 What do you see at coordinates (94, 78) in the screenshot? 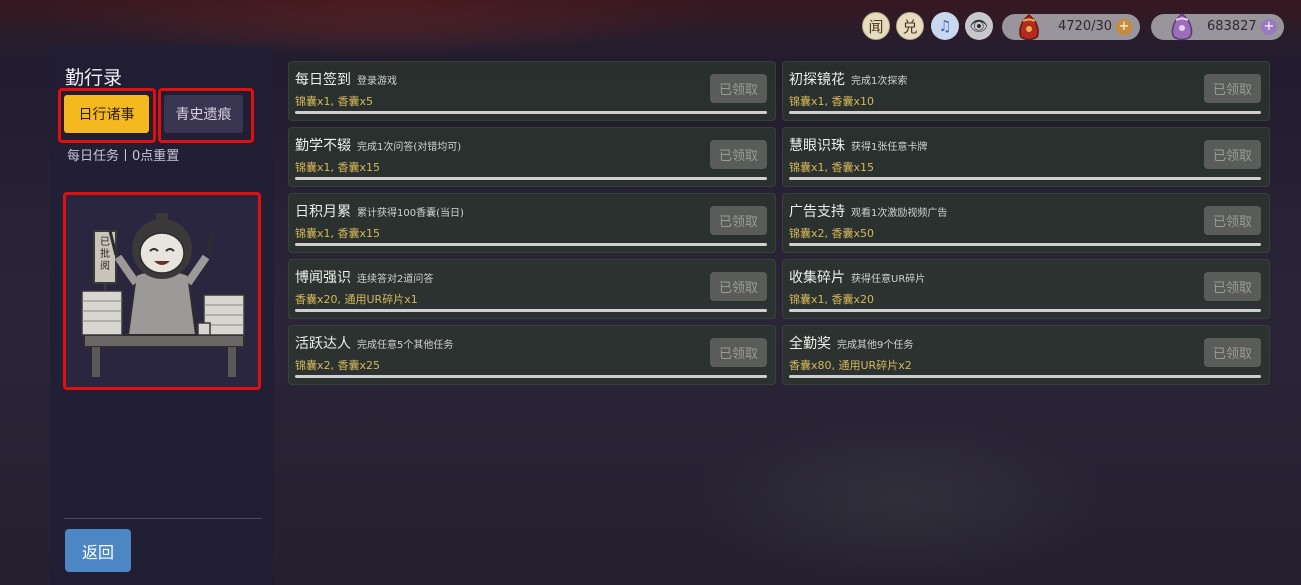
I see `page-title: 勤行录` at bounding box center [94, 78].